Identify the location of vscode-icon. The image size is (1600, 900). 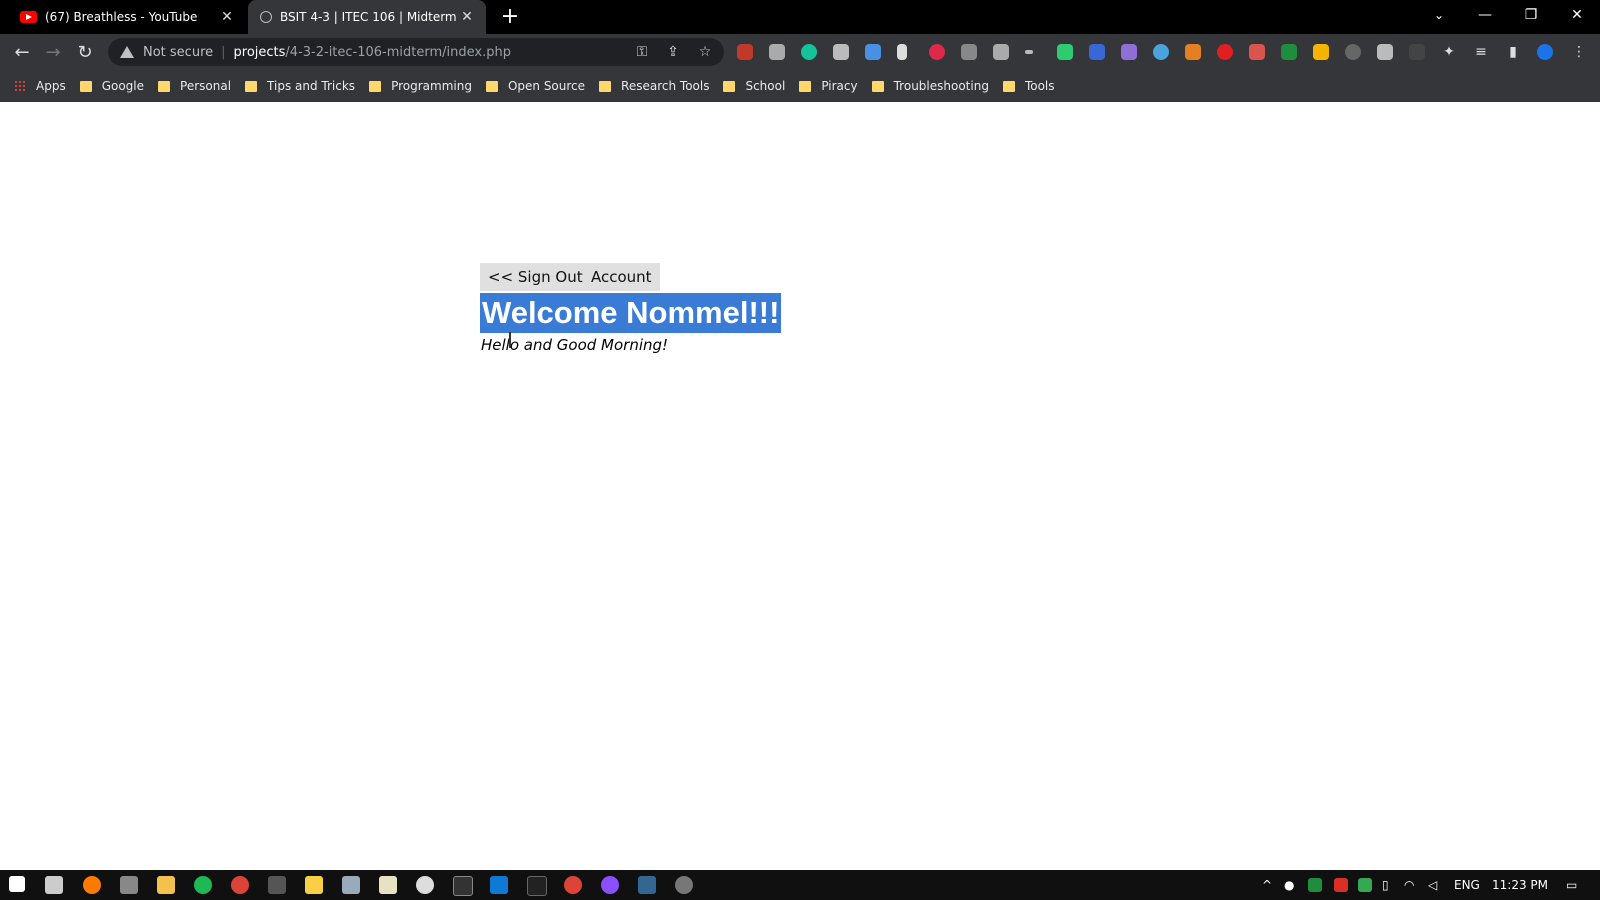
(499, 885).